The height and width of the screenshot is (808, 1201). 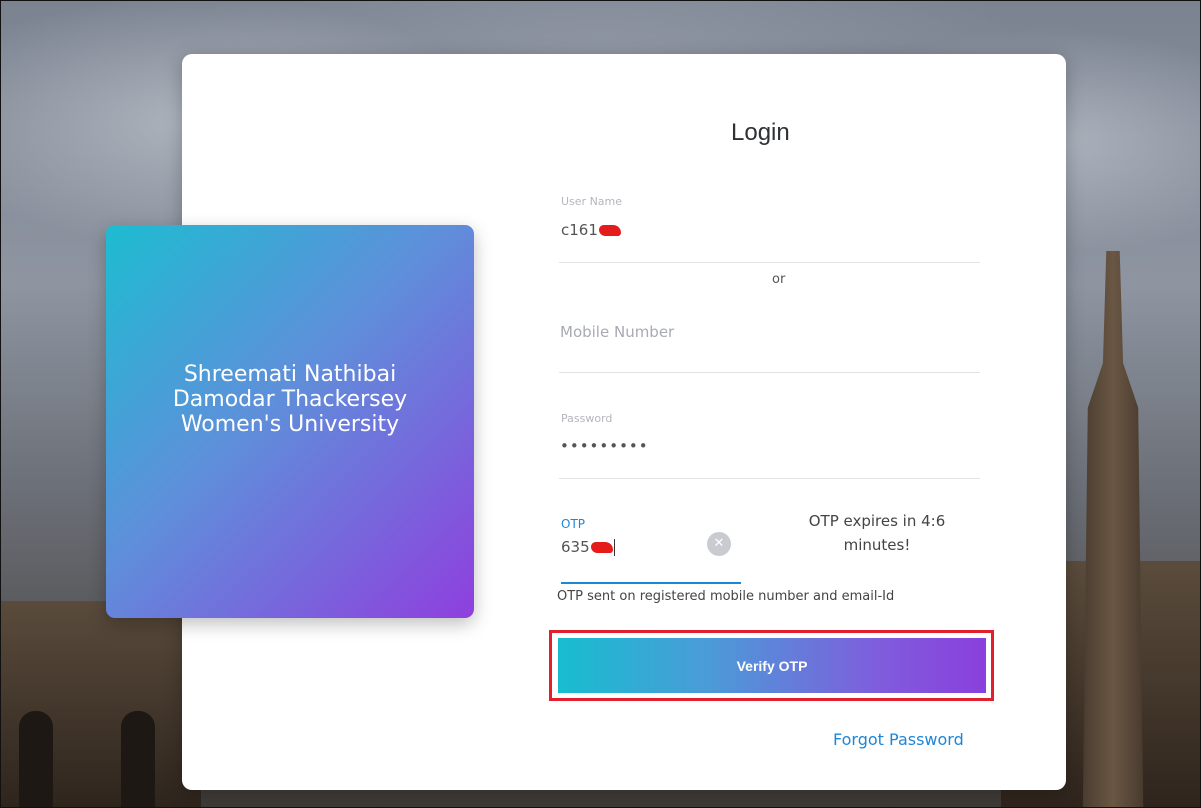 What do you see at coordinates (769, 478) in the screenshot?
I see `password-underline` at bounding box center [769, 478].